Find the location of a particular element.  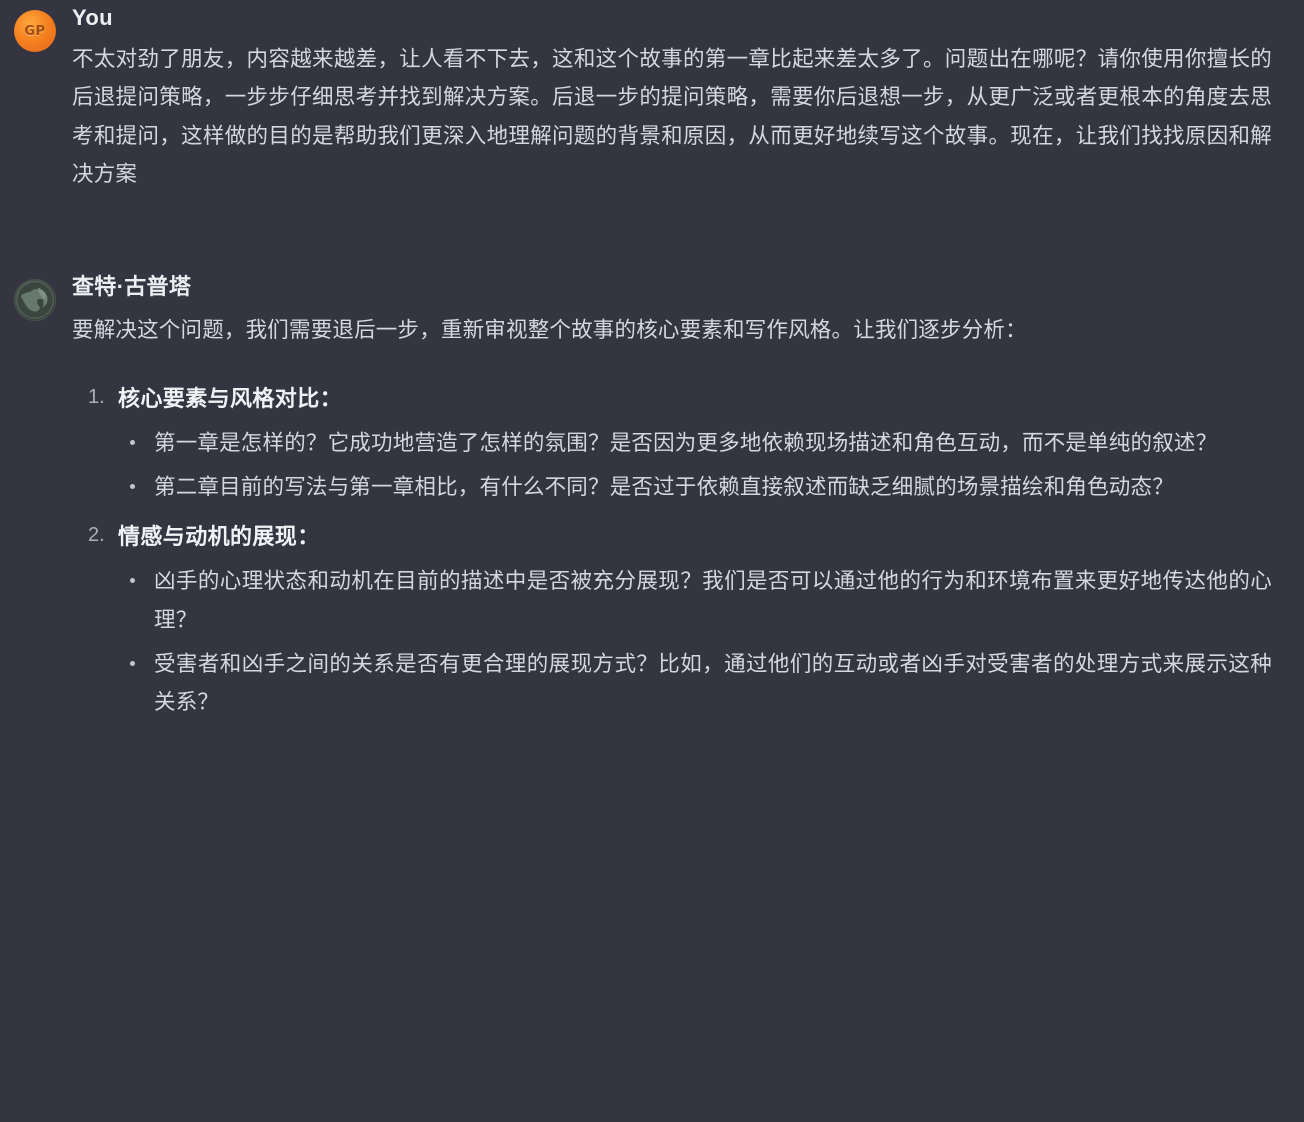

avatar: GP is located at coordinates (35, 31).